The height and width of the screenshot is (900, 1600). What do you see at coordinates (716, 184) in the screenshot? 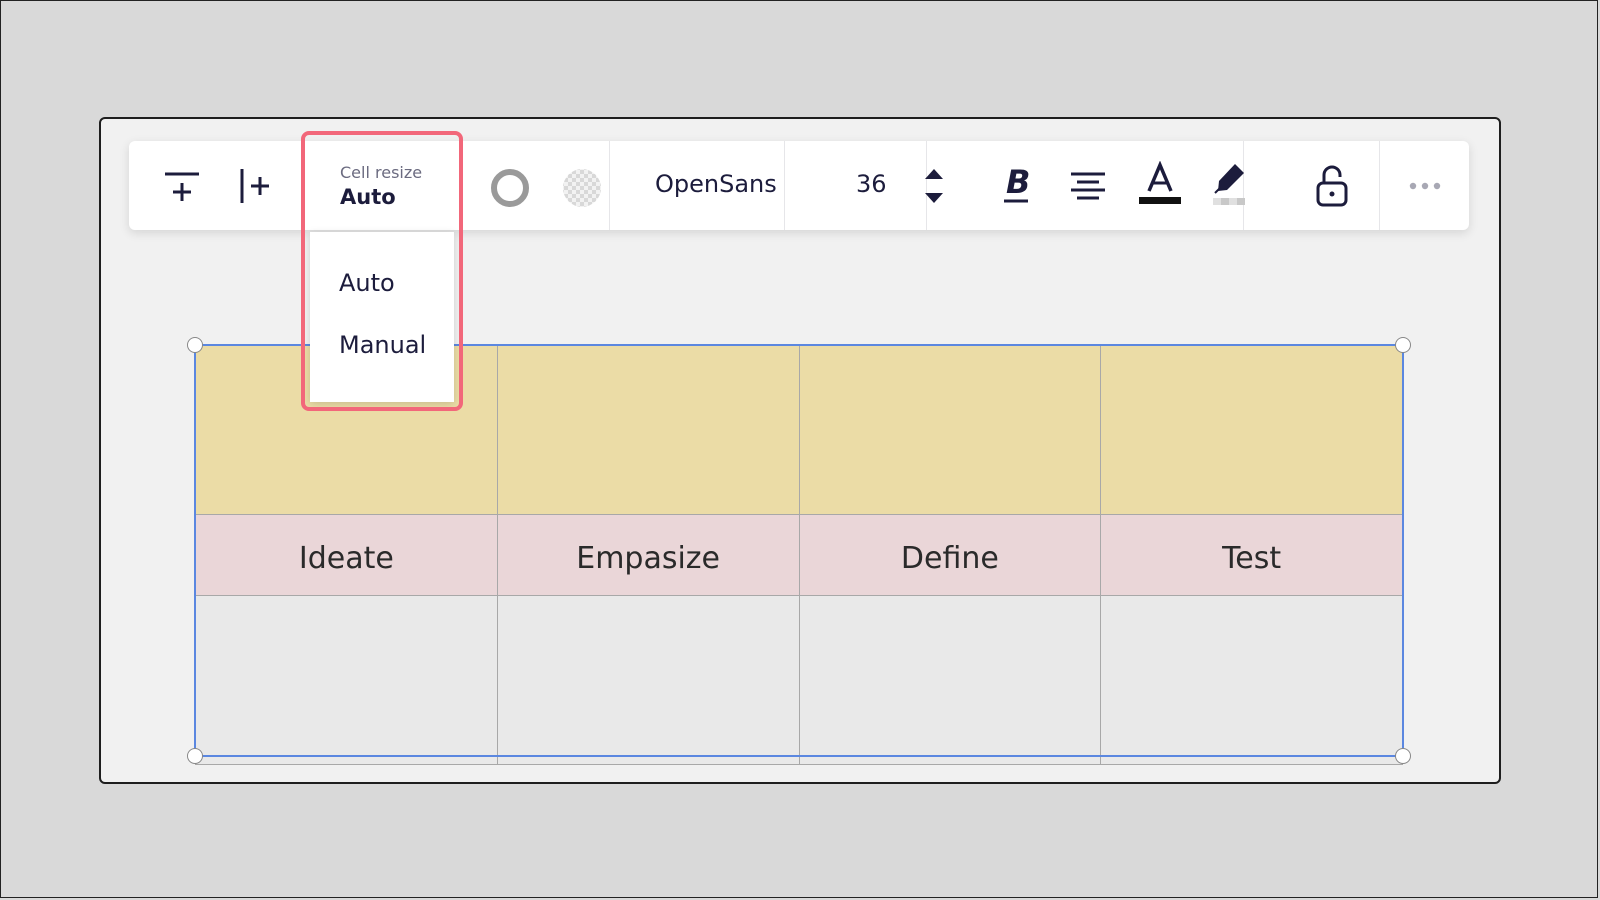
I see `font-family-select: OpenSans` at bounding box center [716, 184].